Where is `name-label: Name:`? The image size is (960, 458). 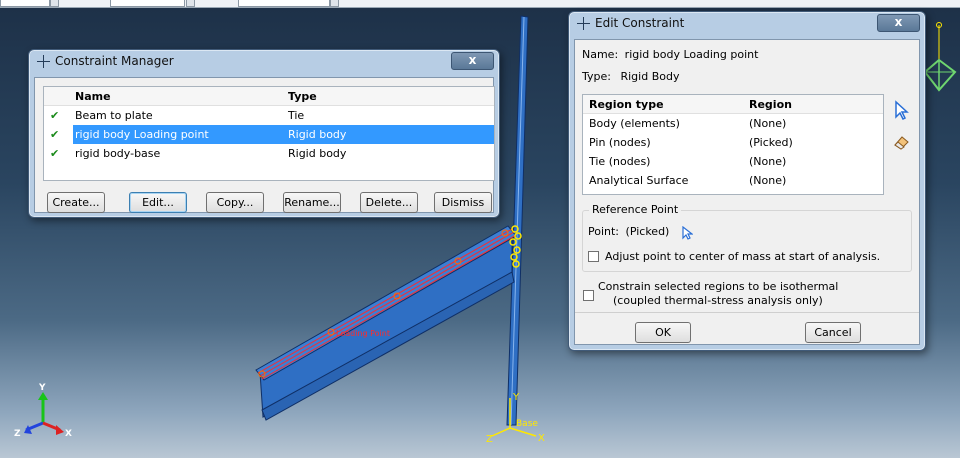 name-label: Name: is located at coordinates (600, 54).